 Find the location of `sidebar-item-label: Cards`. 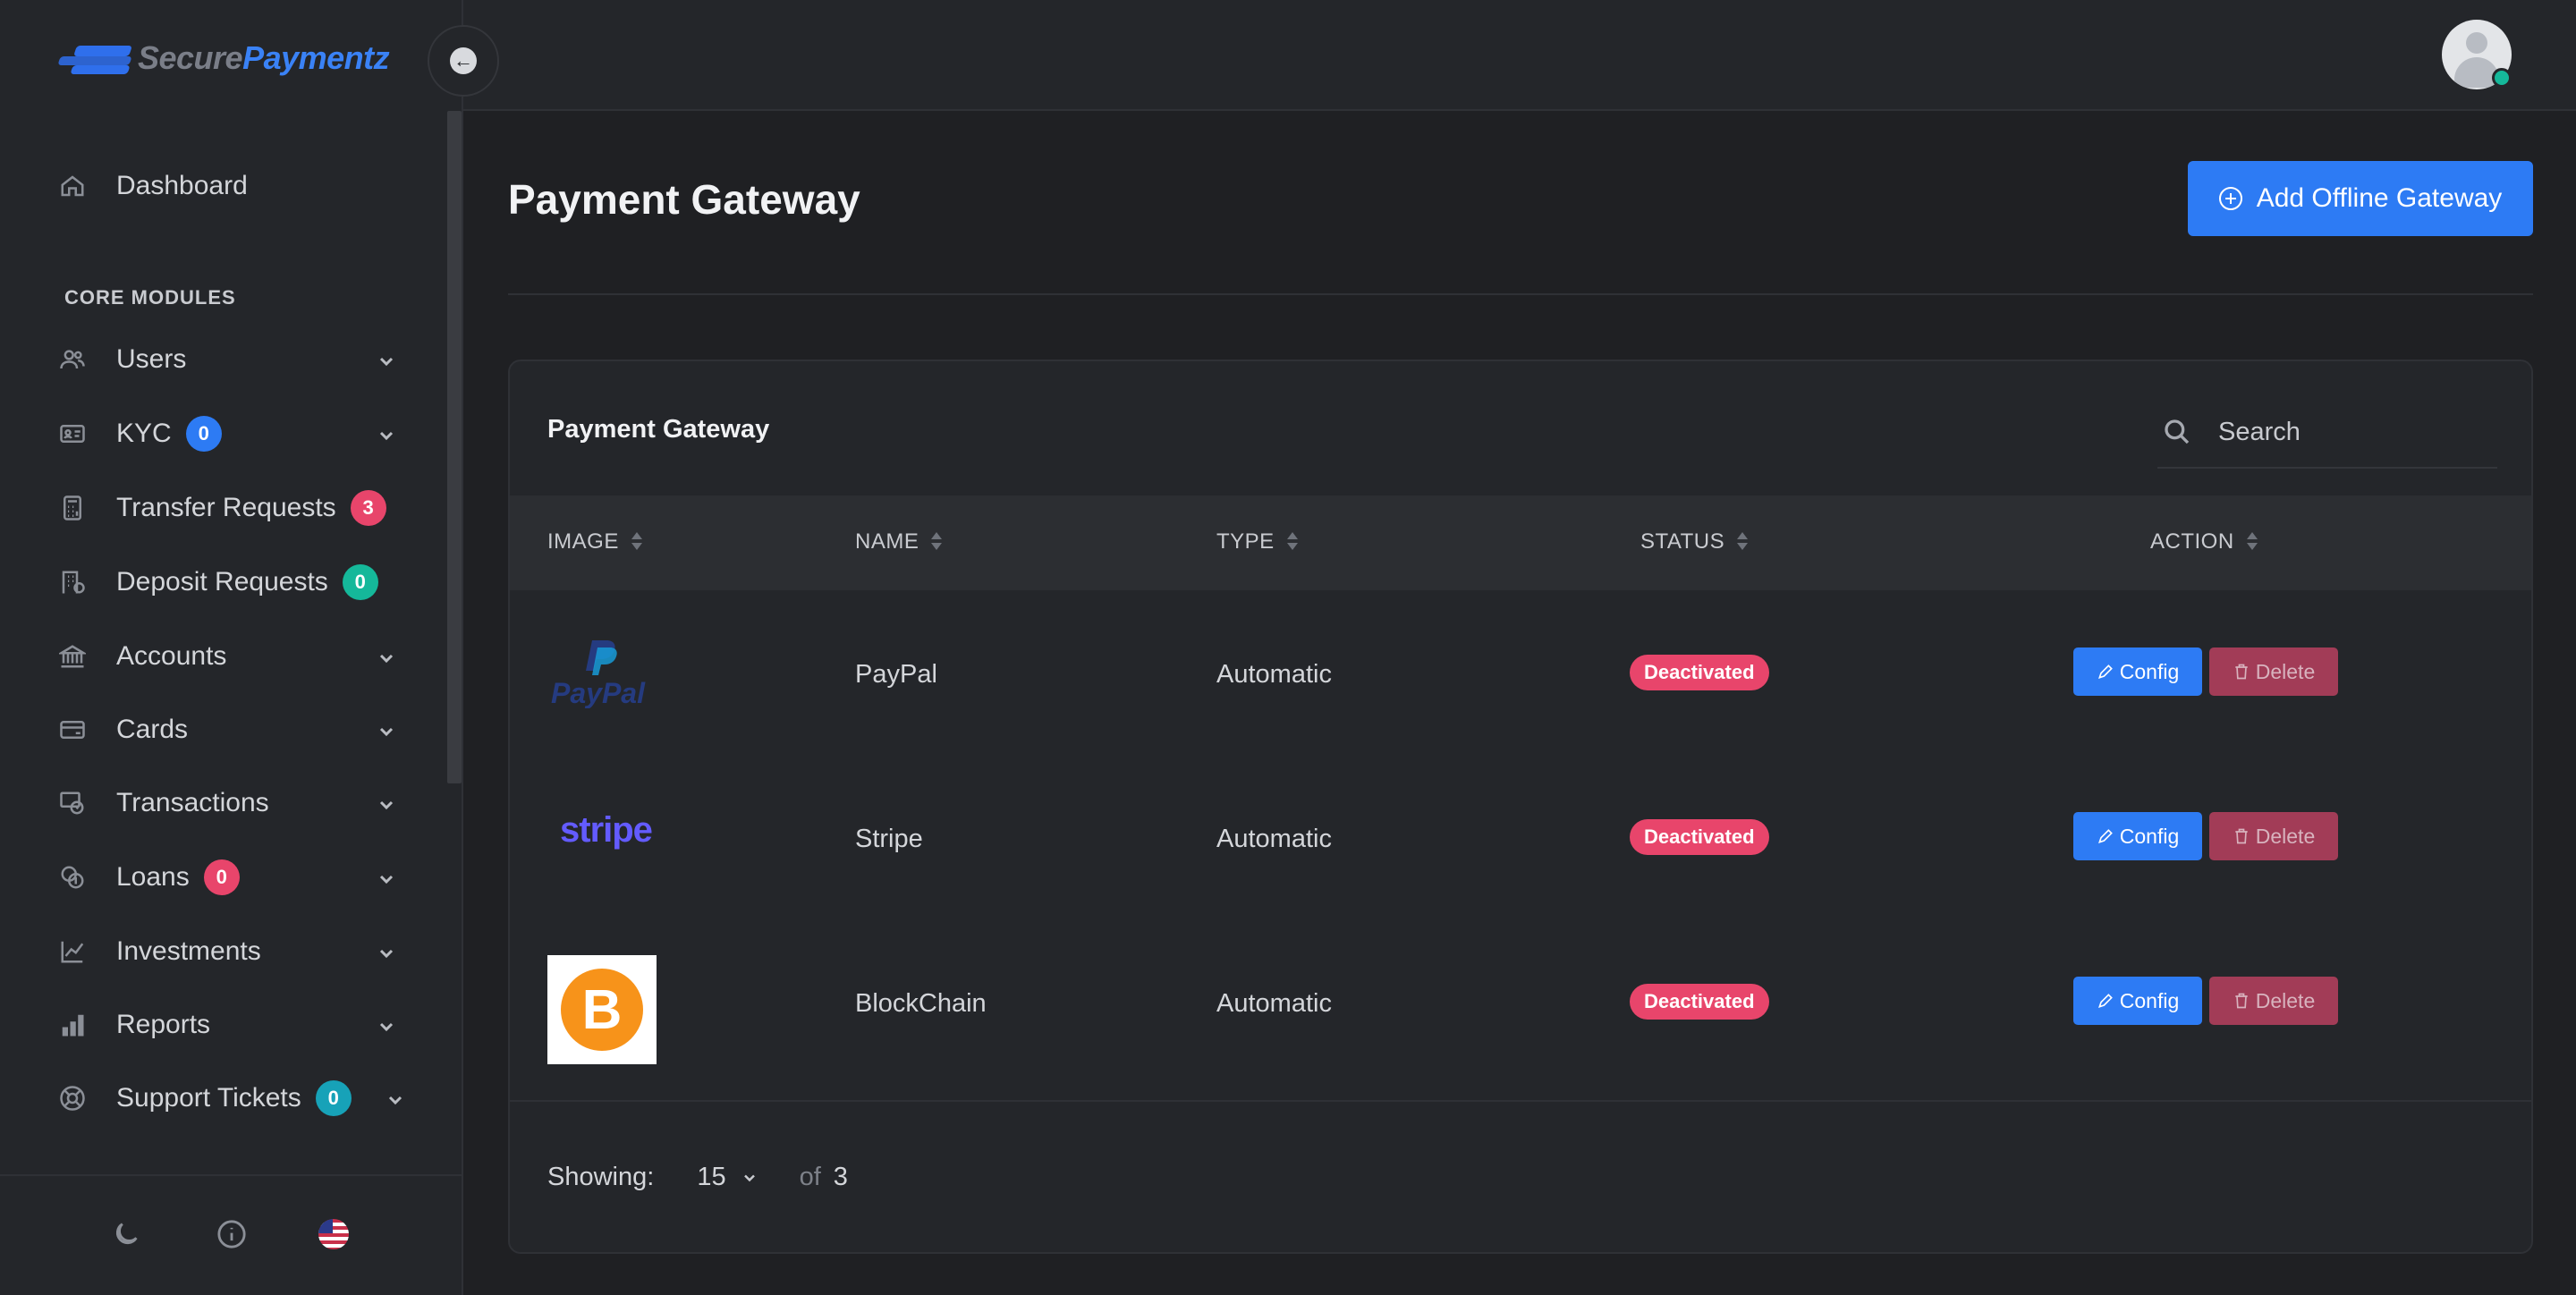

sidebar-item-label: Cards is located at coordinates (152, 729).